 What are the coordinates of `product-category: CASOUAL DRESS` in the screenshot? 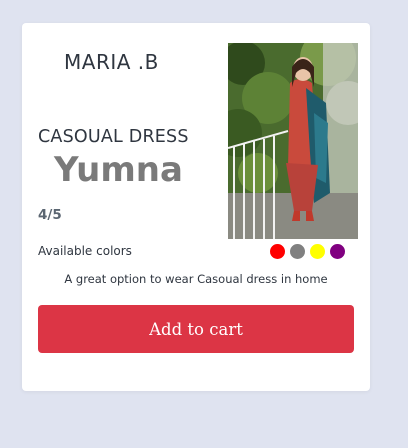 It's located at (113, 137).